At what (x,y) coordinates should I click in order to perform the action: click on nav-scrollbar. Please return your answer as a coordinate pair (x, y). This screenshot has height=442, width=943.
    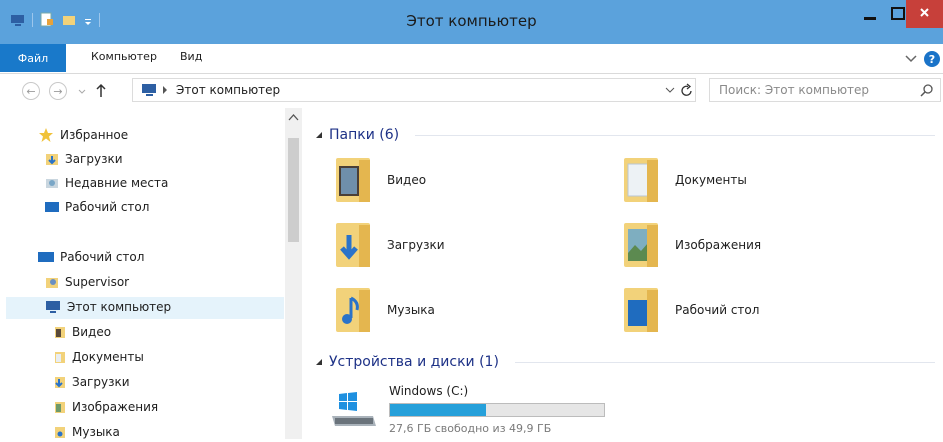
    Looking at the image, I should click on (293, 273).